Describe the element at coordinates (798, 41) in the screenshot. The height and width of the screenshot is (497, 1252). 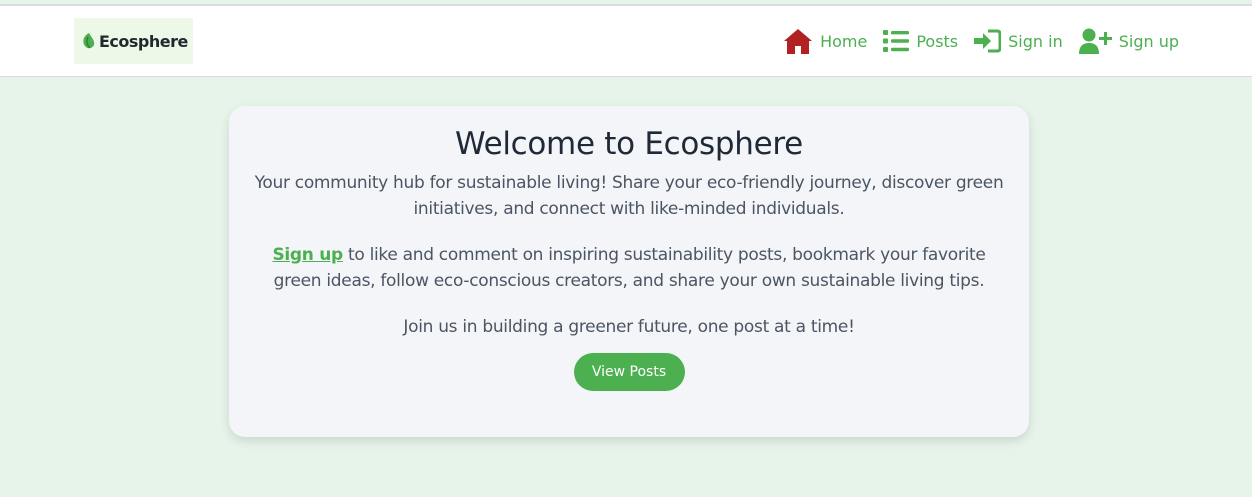
I see `home-icon` at that location.